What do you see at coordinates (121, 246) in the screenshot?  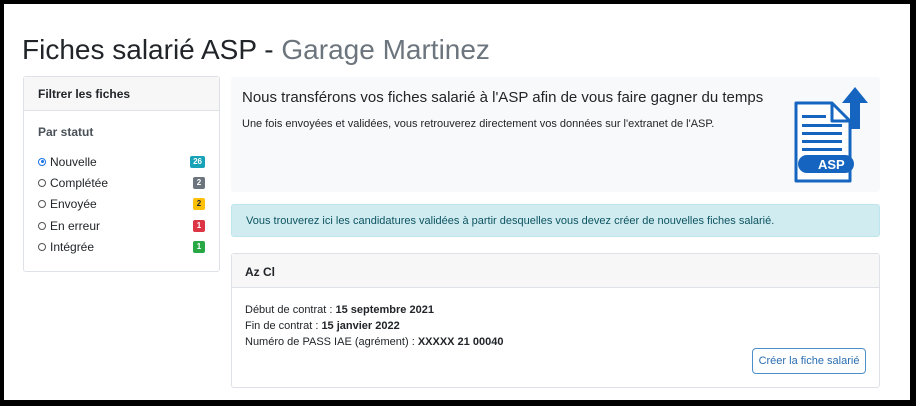 I see `filter-option-integree: Intégrée 1` at bounding box center [121, 246].